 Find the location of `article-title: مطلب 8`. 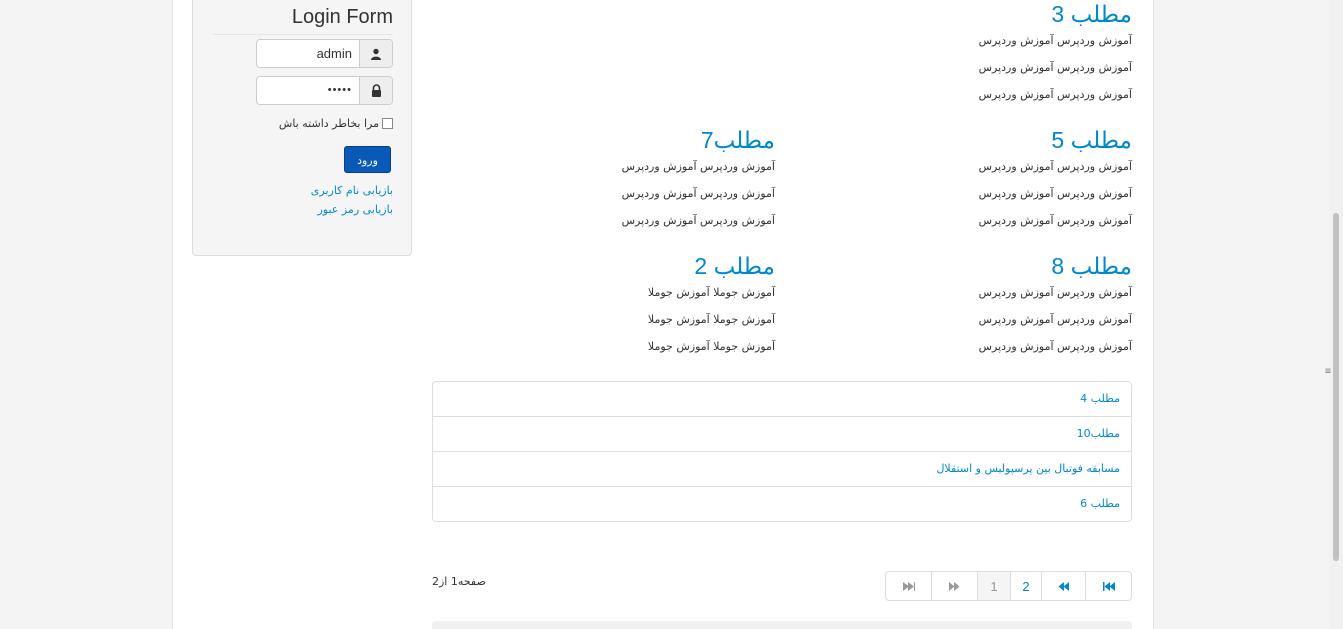

article-title: مطلب 8 is located at coordinates (1055, 266).